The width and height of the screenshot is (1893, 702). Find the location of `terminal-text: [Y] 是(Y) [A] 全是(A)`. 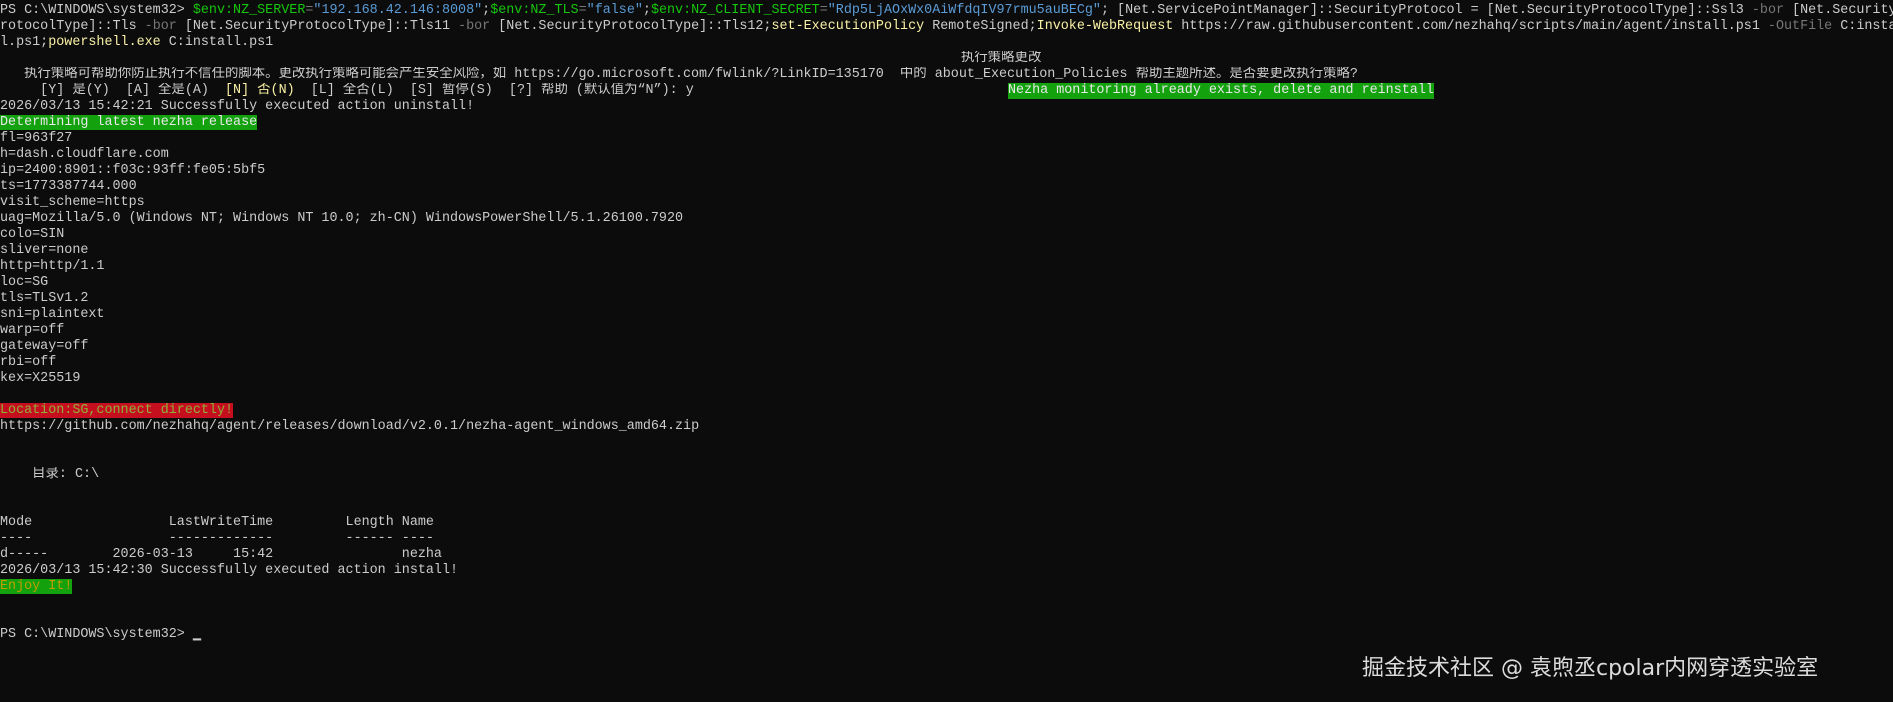

terminal-text: [Y] 是(Y) [A] 全是(A) is located at coordinates (112, 90).